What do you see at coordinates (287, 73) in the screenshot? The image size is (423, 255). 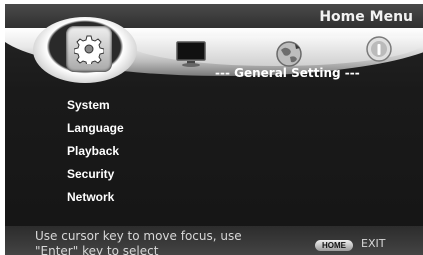 I see `section-title: --- General Setting ---` at bounding box center [287, 73].